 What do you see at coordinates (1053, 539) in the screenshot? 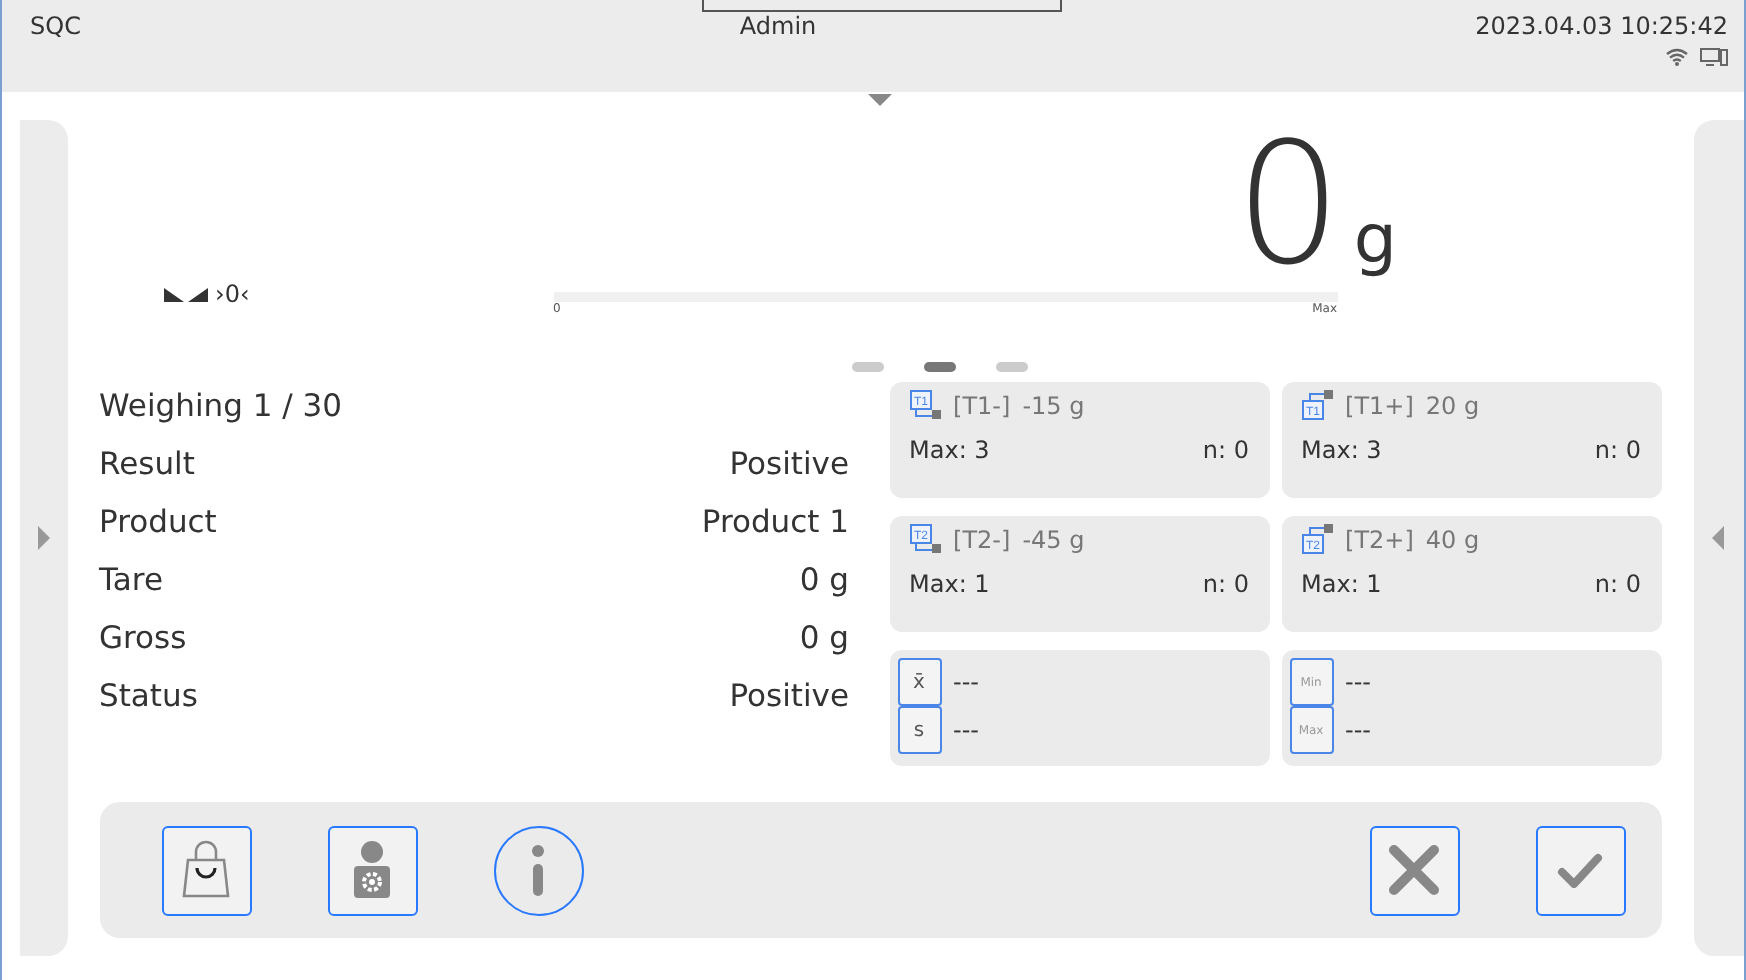
I see `threshold-value: -45 g` at bounding box center [1053, 539].